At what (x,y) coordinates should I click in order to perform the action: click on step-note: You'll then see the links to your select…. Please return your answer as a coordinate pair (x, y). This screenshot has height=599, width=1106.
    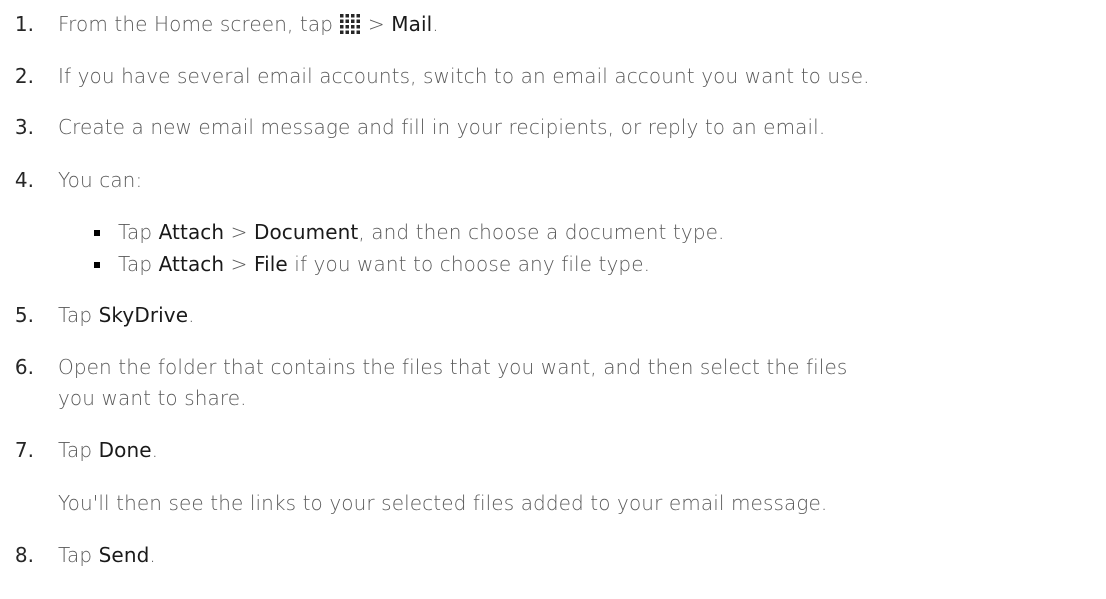
    Looking at the image, I should click on (443, 503).